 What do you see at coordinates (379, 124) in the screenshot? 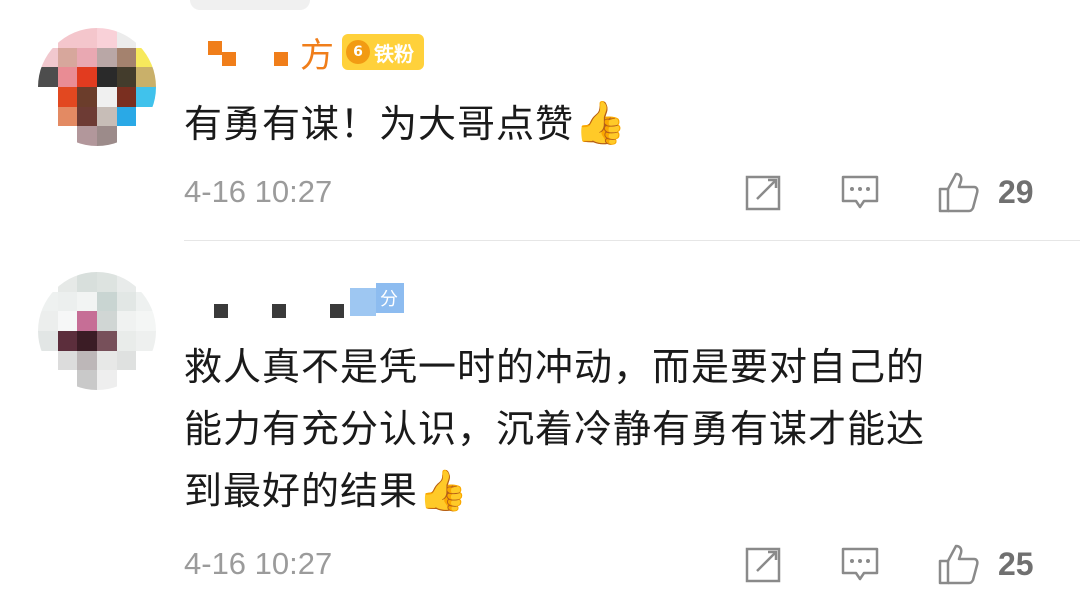
I see `comment-text-content: 有勇有谋！为大哥点赞` at bounding box center [379, 124].